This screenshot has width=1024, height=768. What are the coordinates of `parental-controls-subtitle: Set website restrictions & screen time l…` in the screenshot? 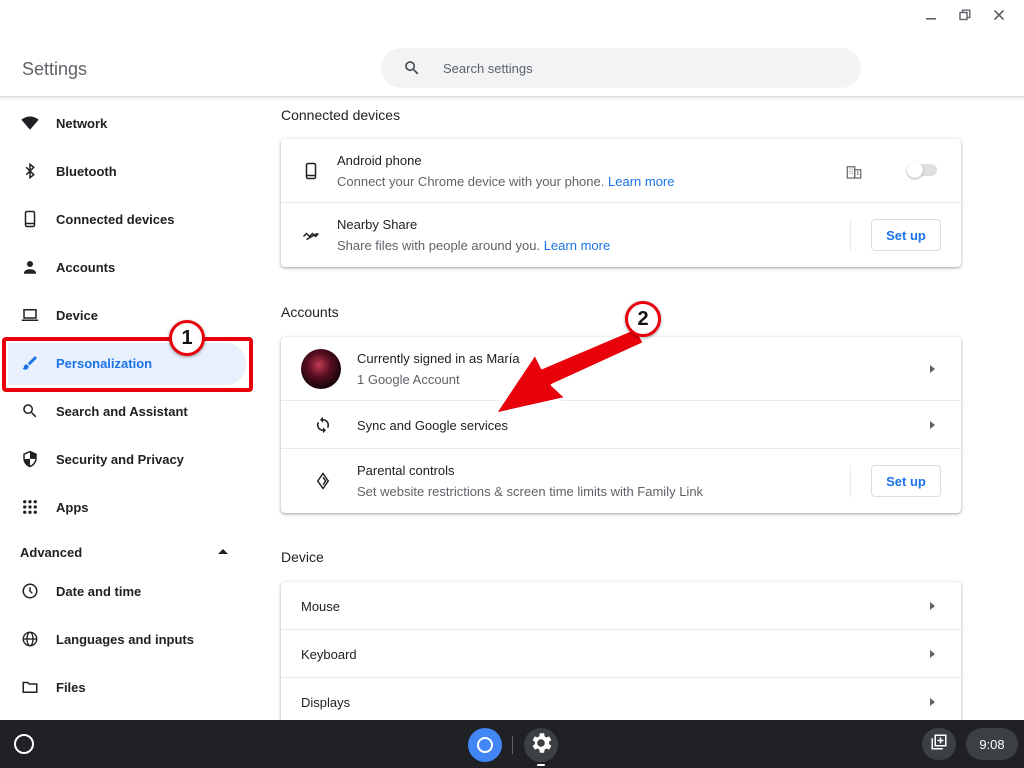 It's located at (530, 491).